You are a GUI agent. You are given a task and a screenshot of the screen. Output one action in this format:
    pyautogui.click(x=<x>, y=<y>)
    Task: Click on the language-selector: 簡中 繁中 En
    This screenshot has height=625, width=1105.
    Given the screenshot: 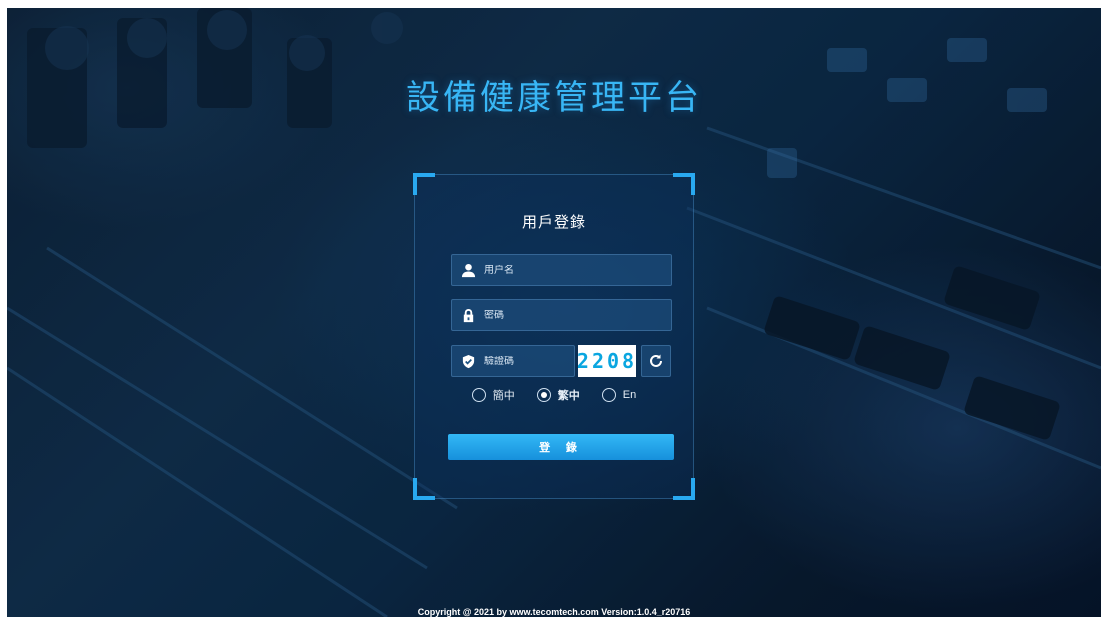 What is the action you would take?
    pyautogui.click(x=554, y=395)
    